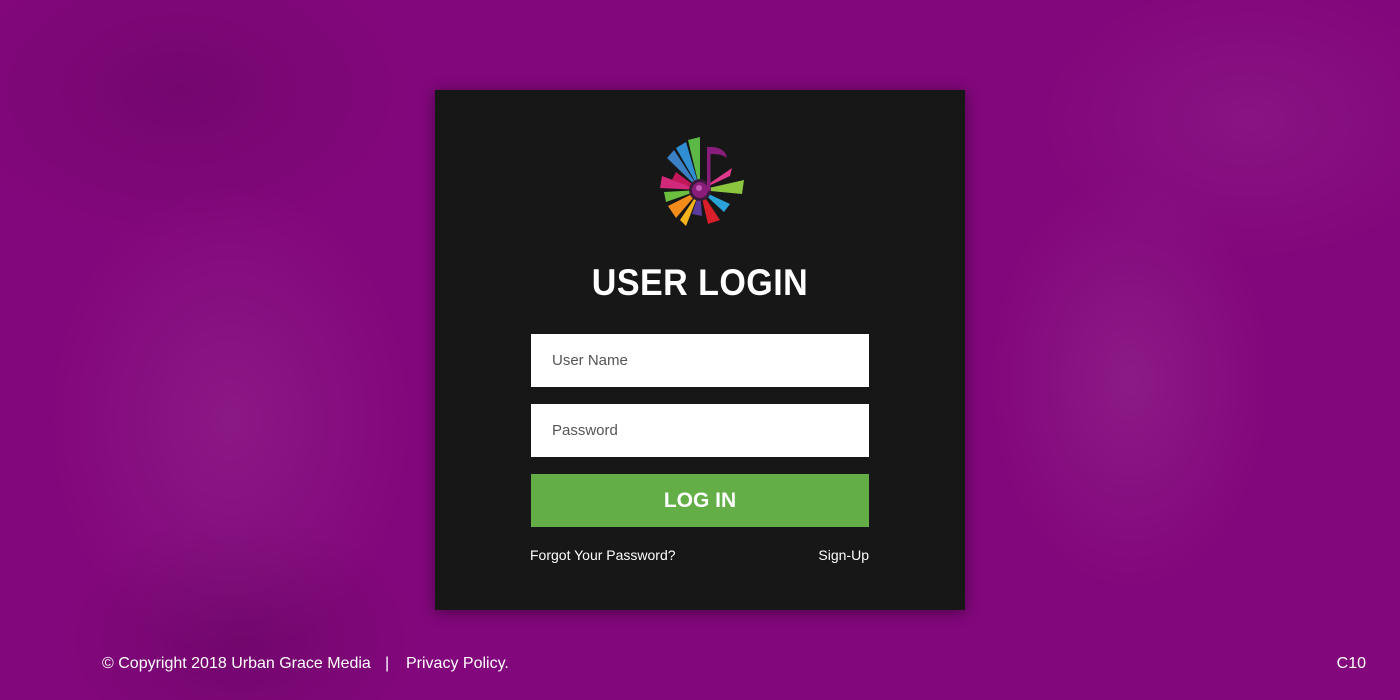 This screenshot has width=1400, height=700. I want to click on page-code: C10, so click(1351, 663).